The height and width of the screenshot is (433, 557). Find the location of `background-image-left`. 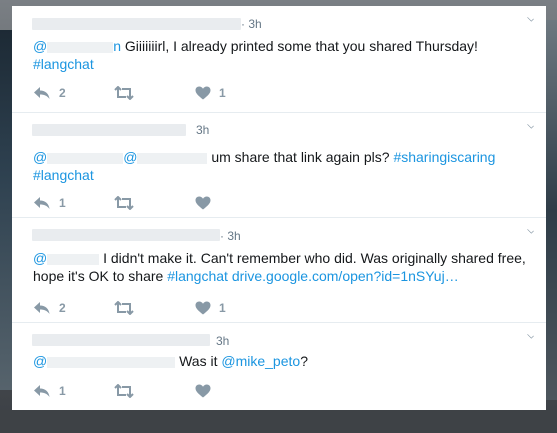

background-image-left is located at coordinates (6, 210).